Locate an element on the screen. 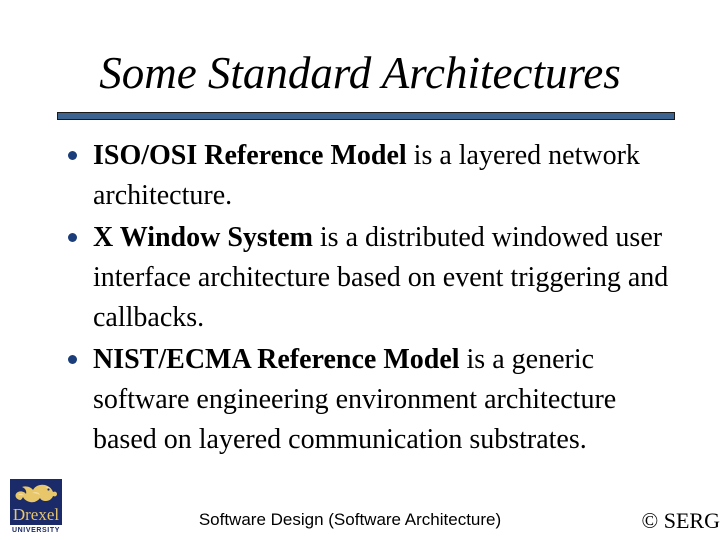  drexel-university-logo: Drexel UNIVERSITY is located at coordinates (36, 508).